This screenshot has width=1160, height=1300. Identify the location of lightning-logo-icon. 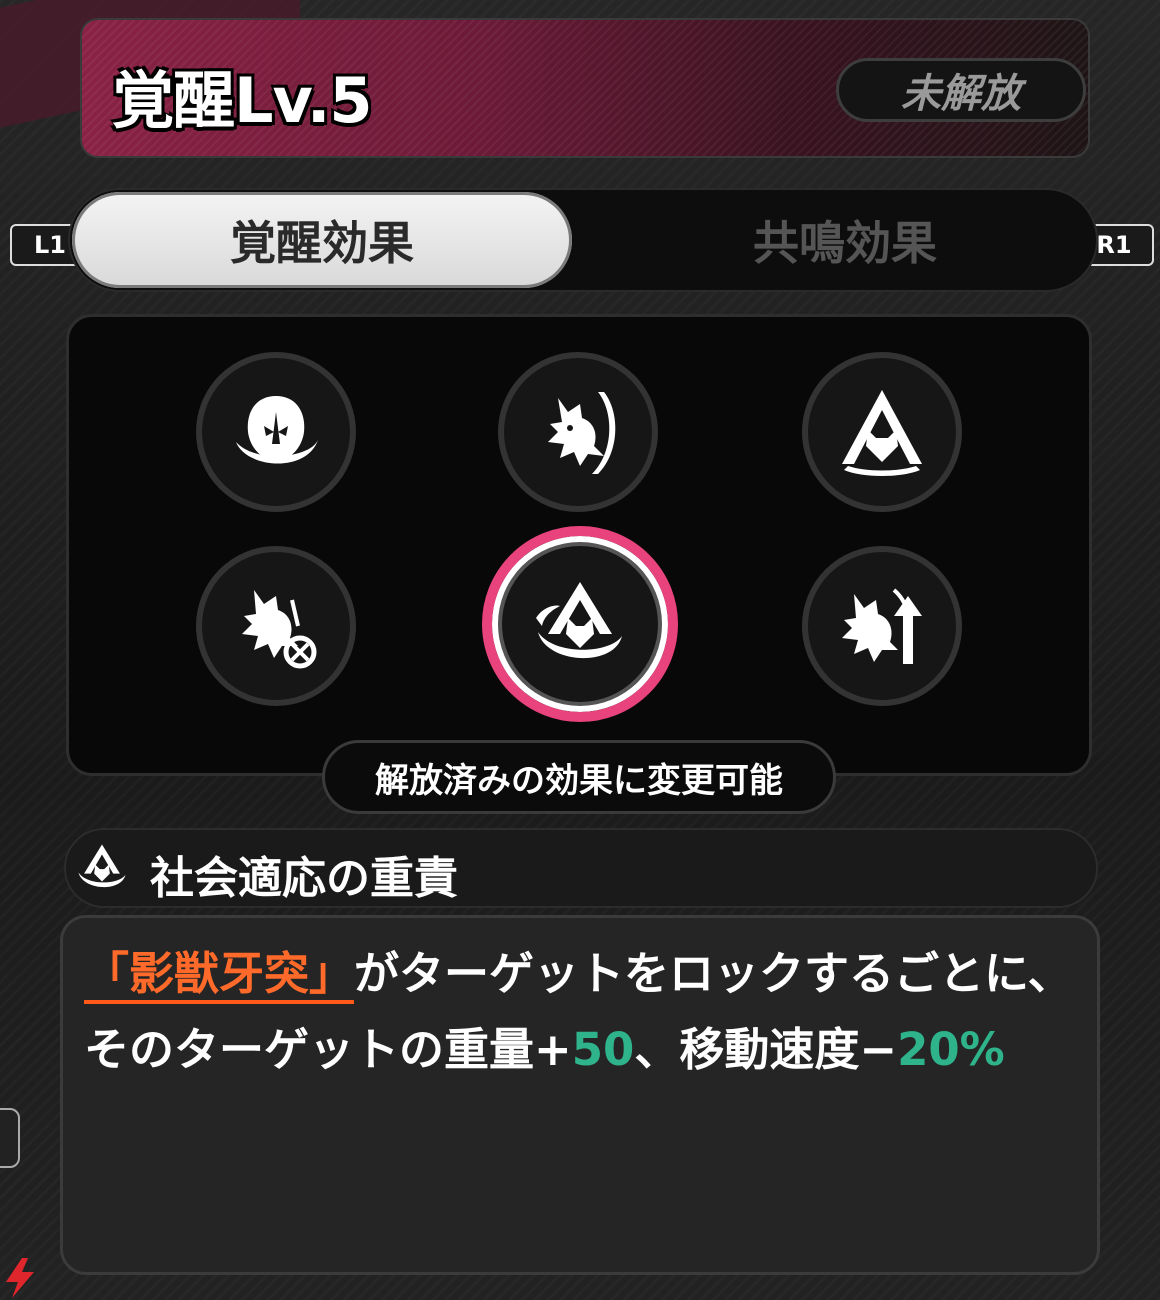
(20, 1278).